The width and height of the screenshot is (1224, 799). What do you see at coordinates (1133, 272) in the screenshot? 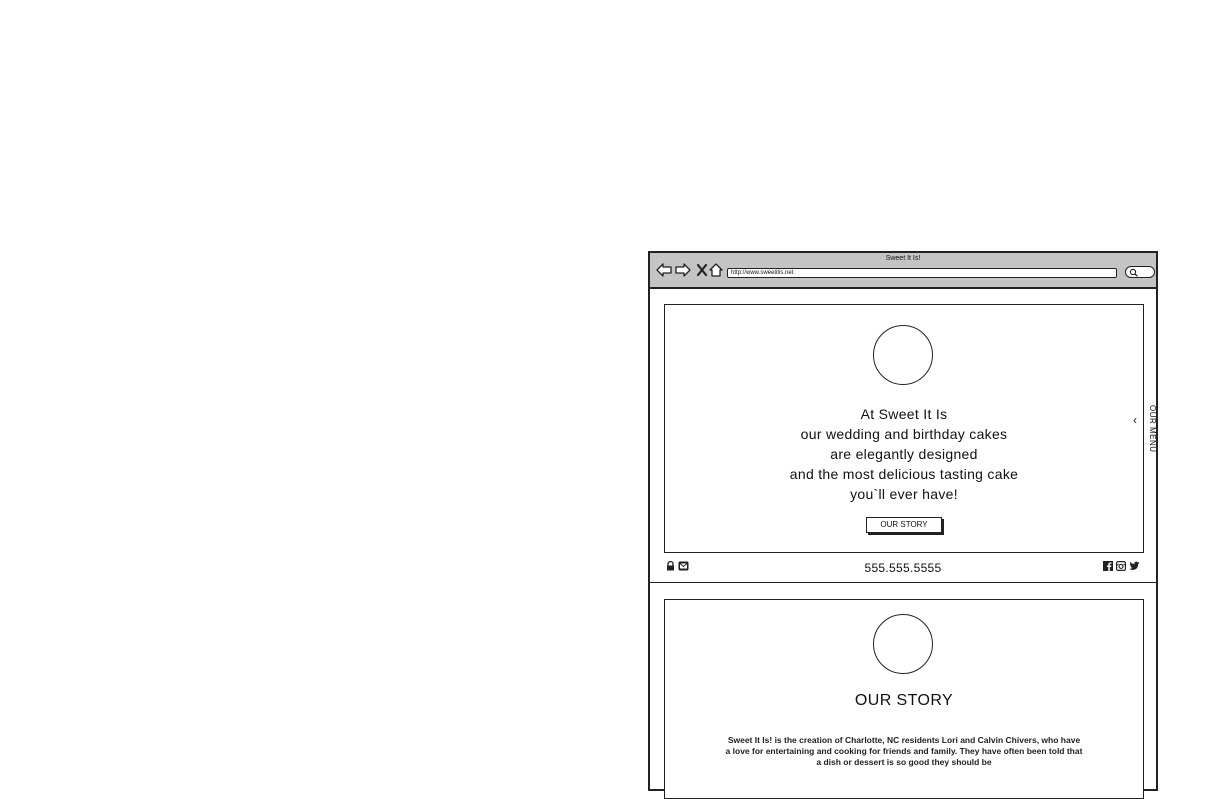
I see `search-icon` at bounding box center [1133, 272].